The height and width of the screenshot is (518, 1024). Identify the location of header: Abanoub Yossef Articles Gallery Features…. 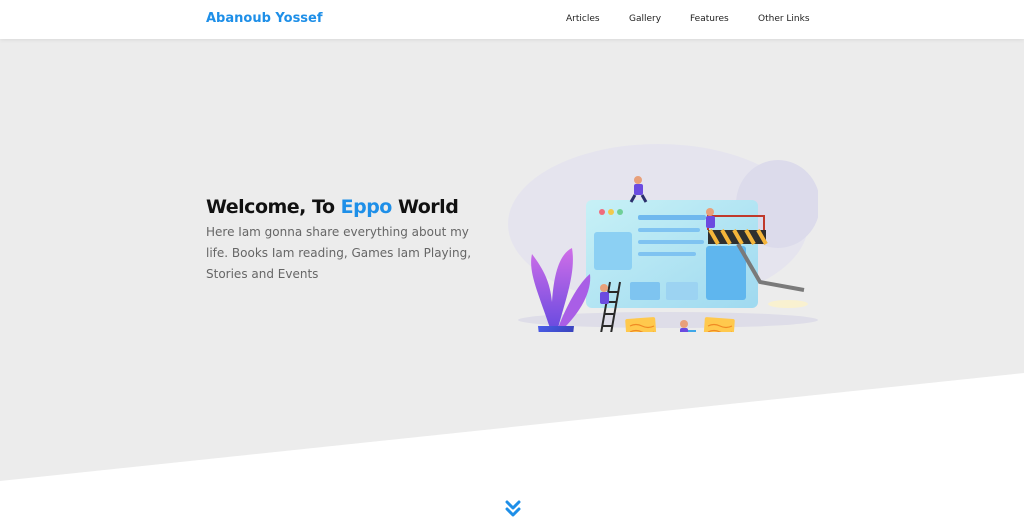
(512, 19).